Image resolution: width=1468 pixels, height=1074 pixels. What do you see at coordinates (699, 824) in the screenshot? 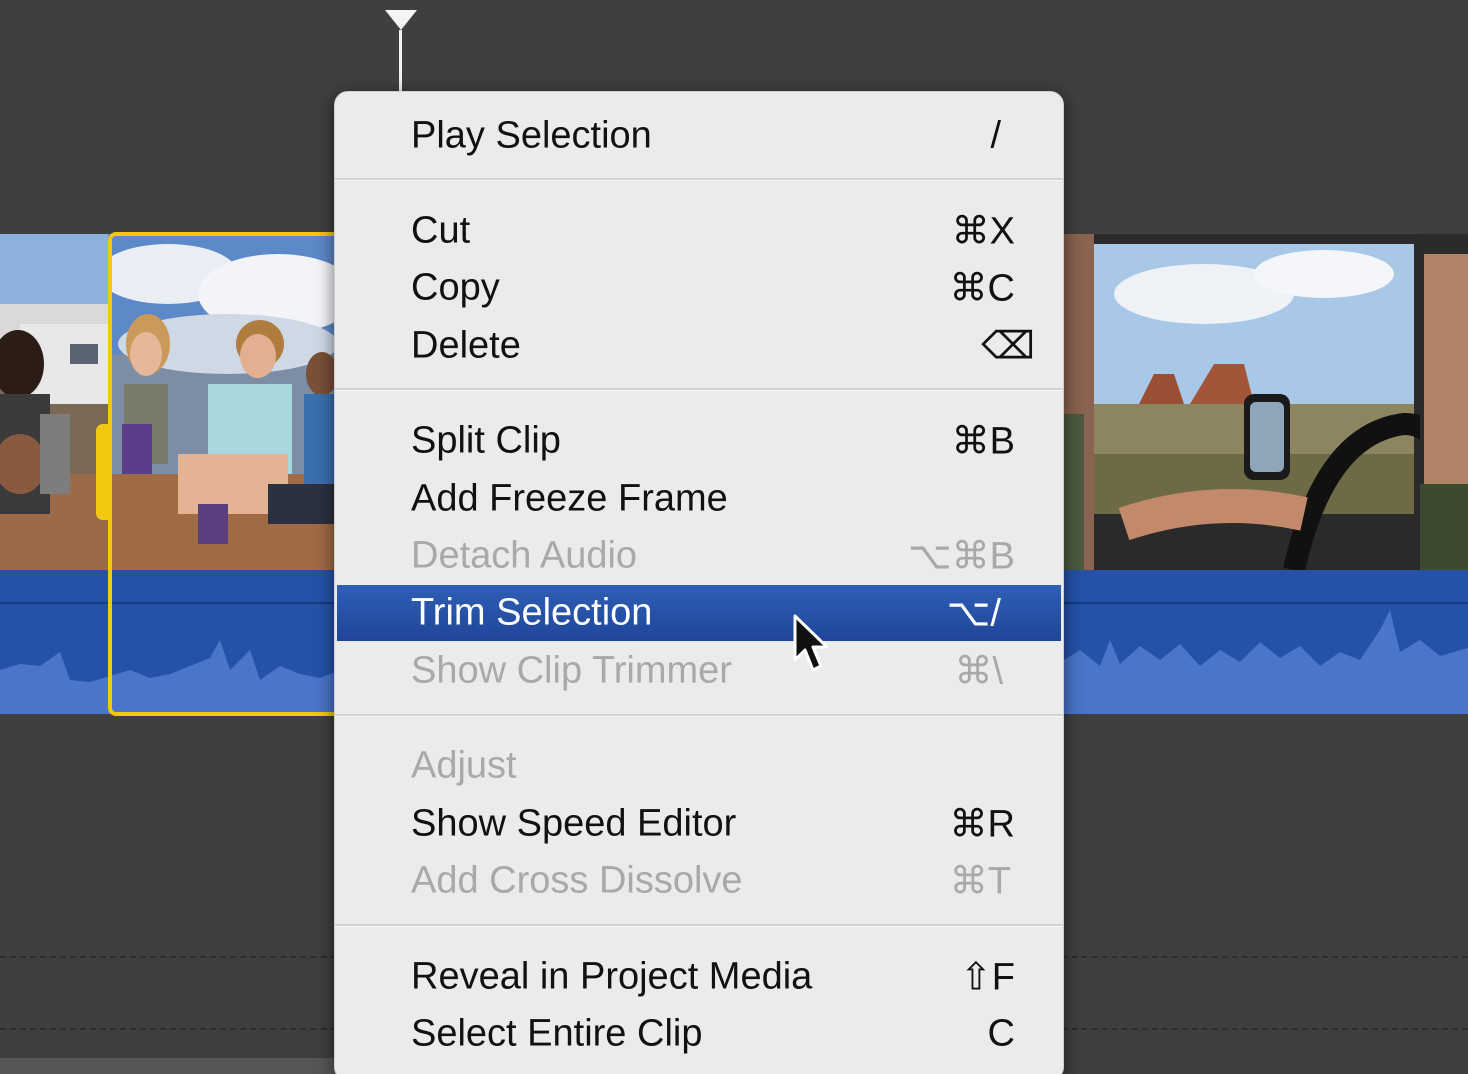
I see `menu-item-show-speed-editor: Show Speed Editor ⌘R` at bounding box center [699, 824].